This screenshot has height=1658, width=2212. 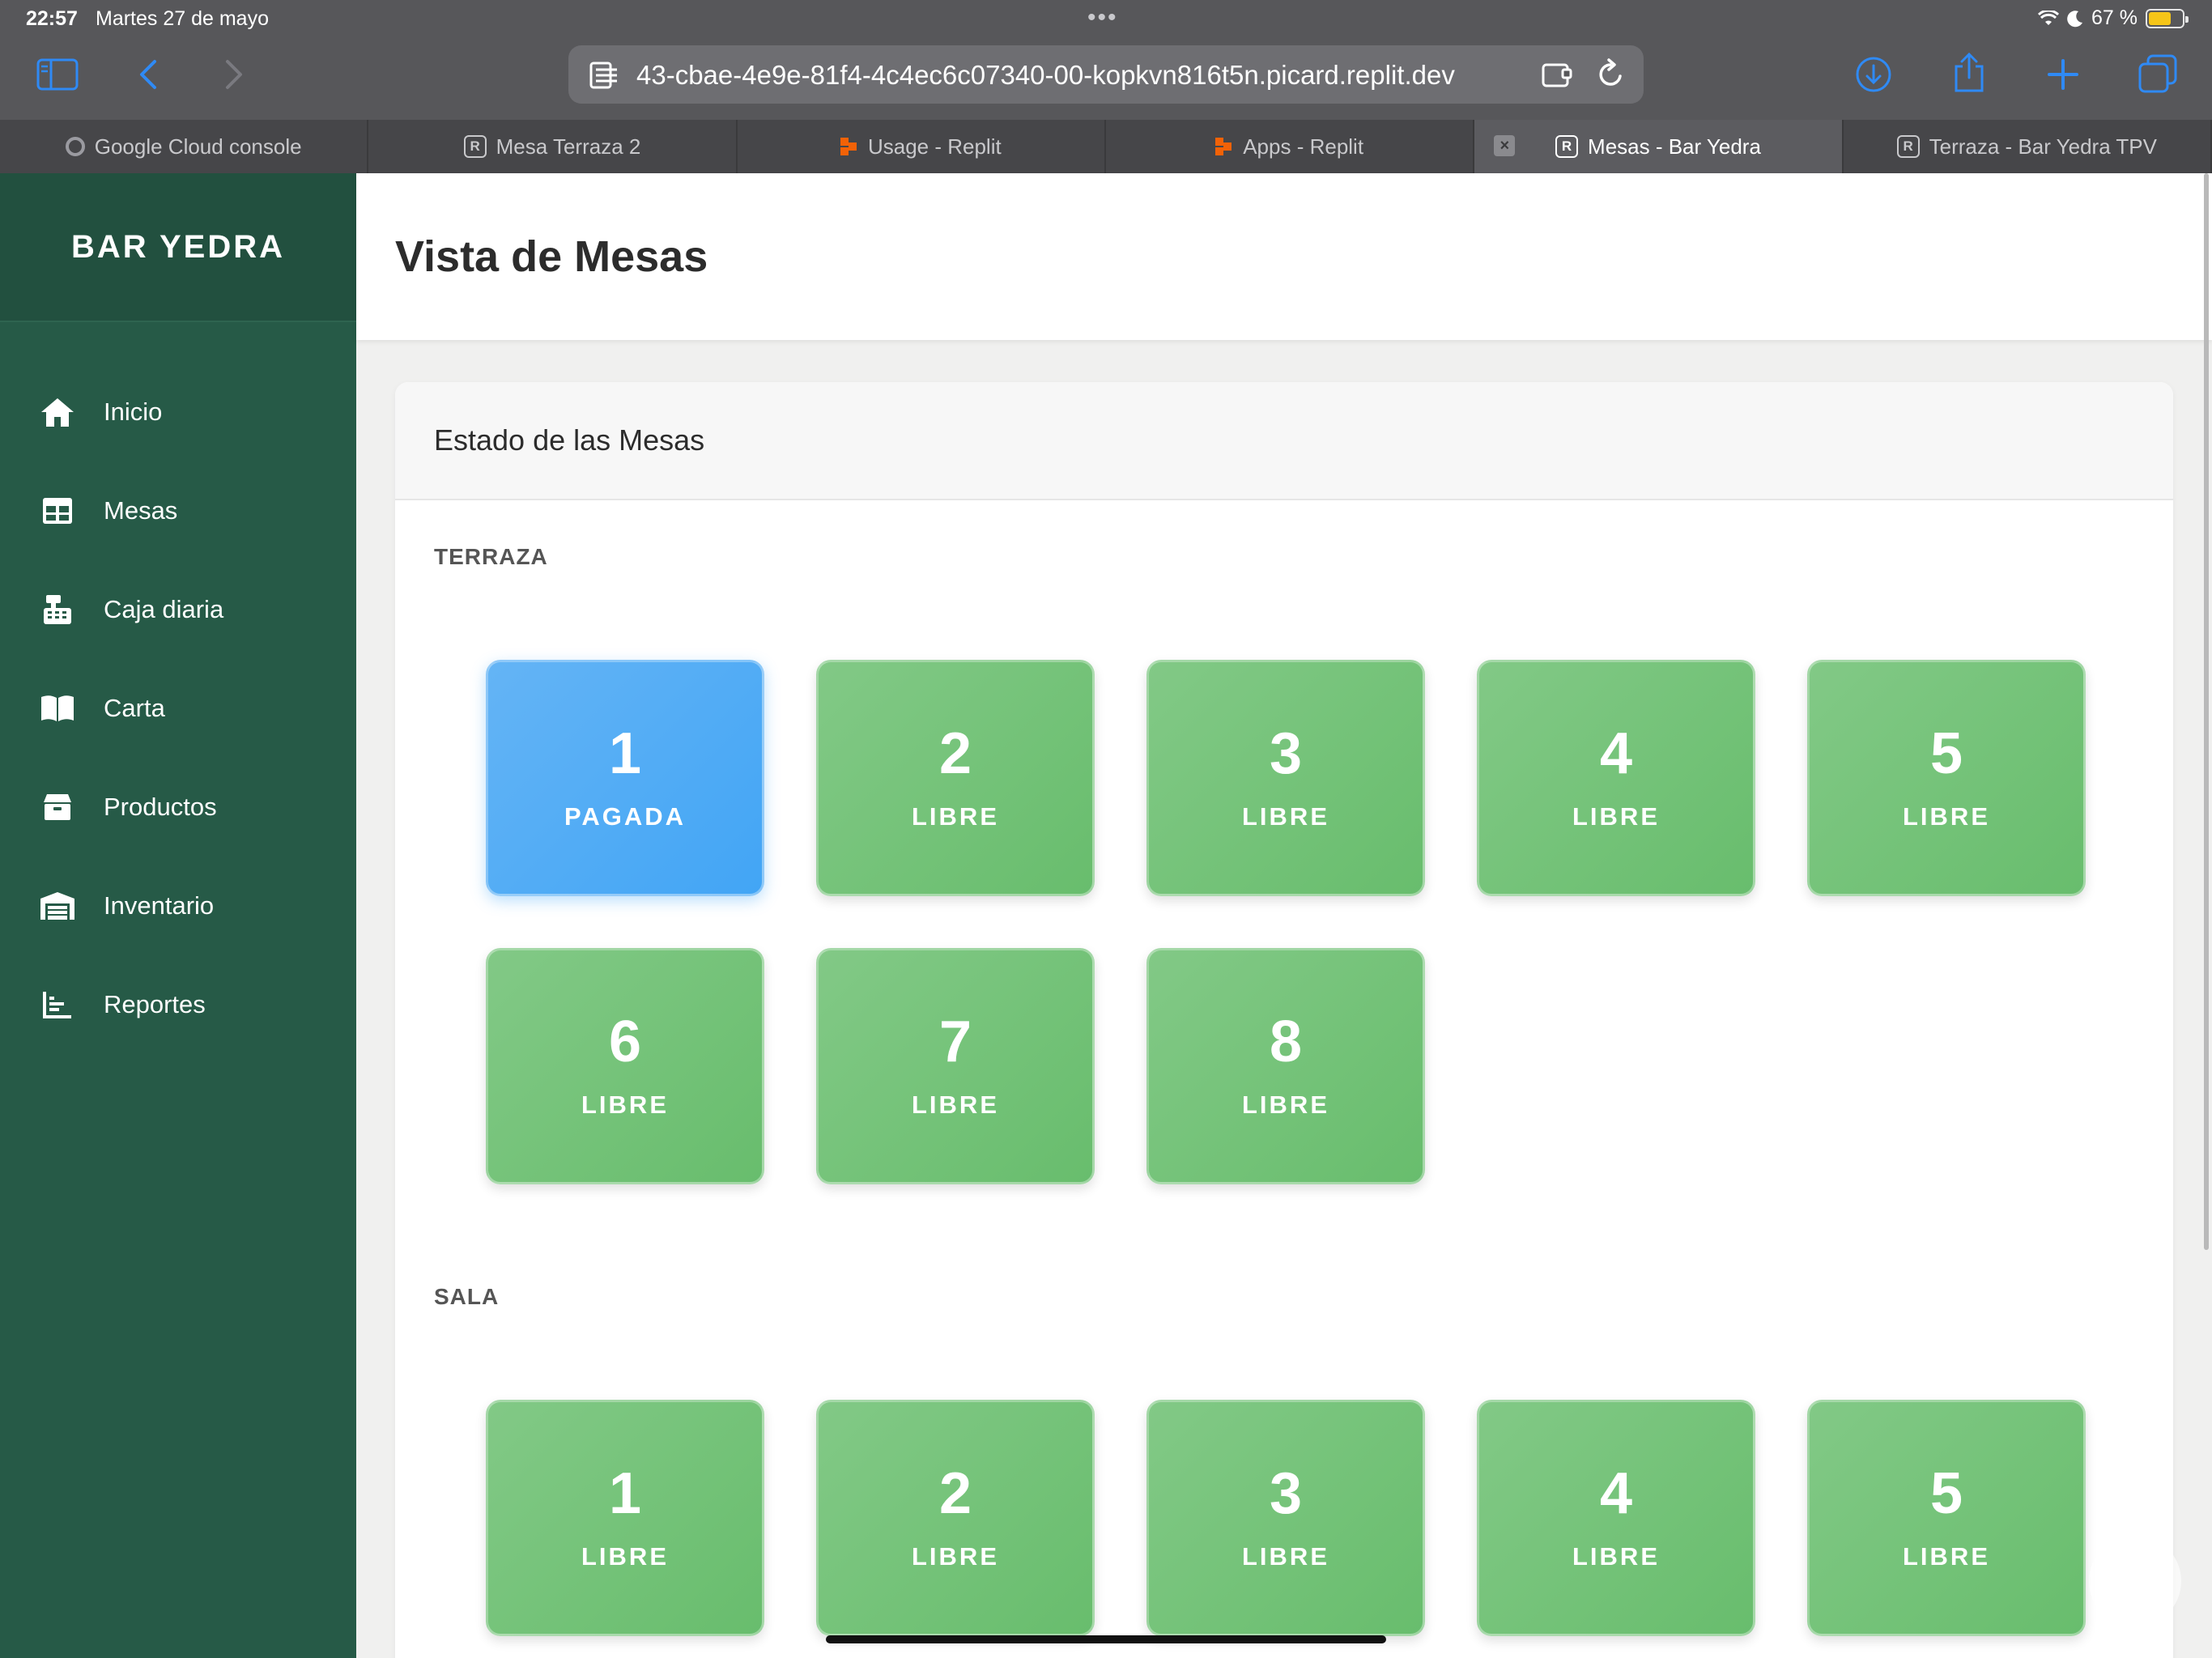 What do you see at coordinates (1874, 74) in the screenshot?
I see `downloads-icon` at bounding box center [1874, 74].